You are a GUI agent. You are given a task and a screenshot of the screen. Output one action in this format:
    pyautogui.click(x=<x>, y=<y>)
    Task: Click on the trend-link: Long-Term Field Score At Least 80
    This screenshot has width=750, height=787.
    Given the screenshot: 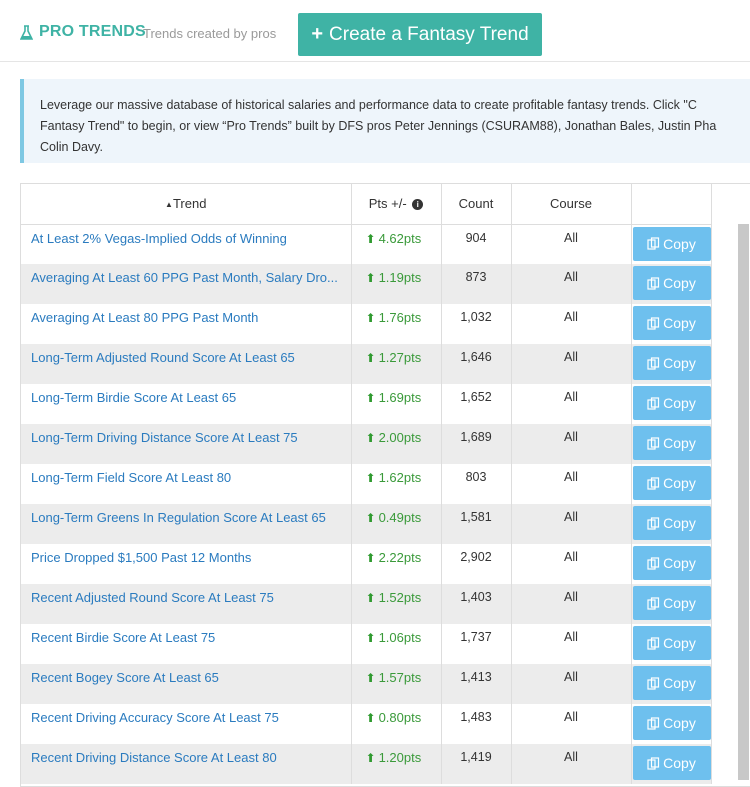 What is the action you would take?
    pyautogui.click(x=188, y=477)
    